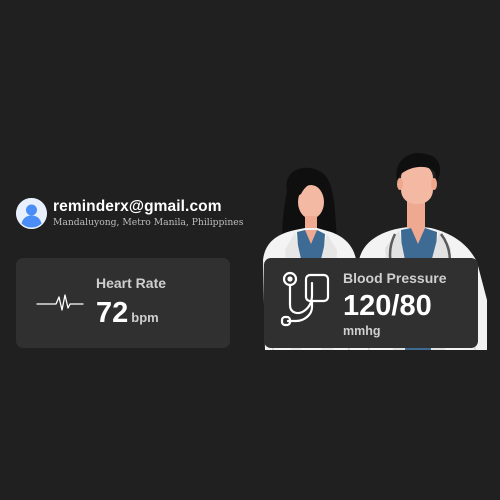  Describe the element at coordinates (387, 306) in the screenshot. I see `blood-pressure-value: 120/80` at that location.